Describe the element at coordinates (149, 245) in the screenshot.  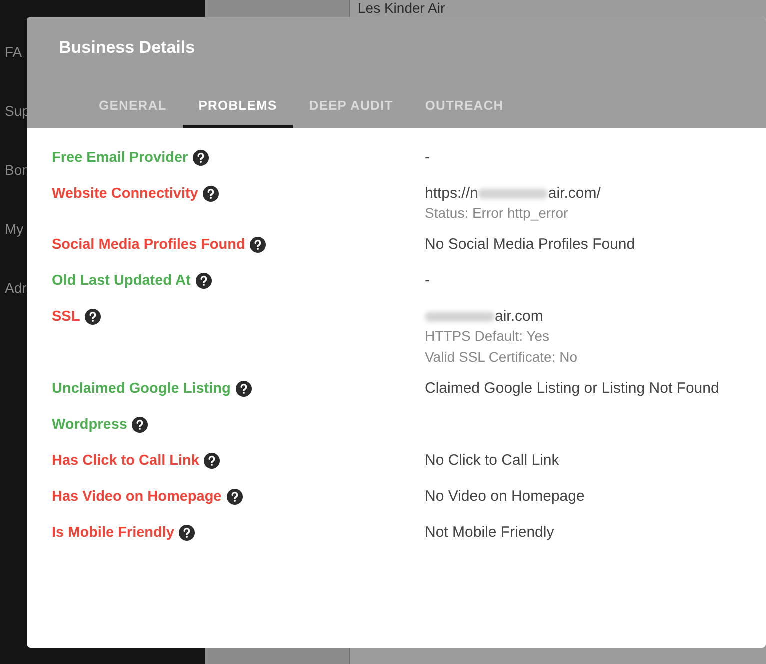
I see `problem-label: Social Media Profiles Found` at that location.